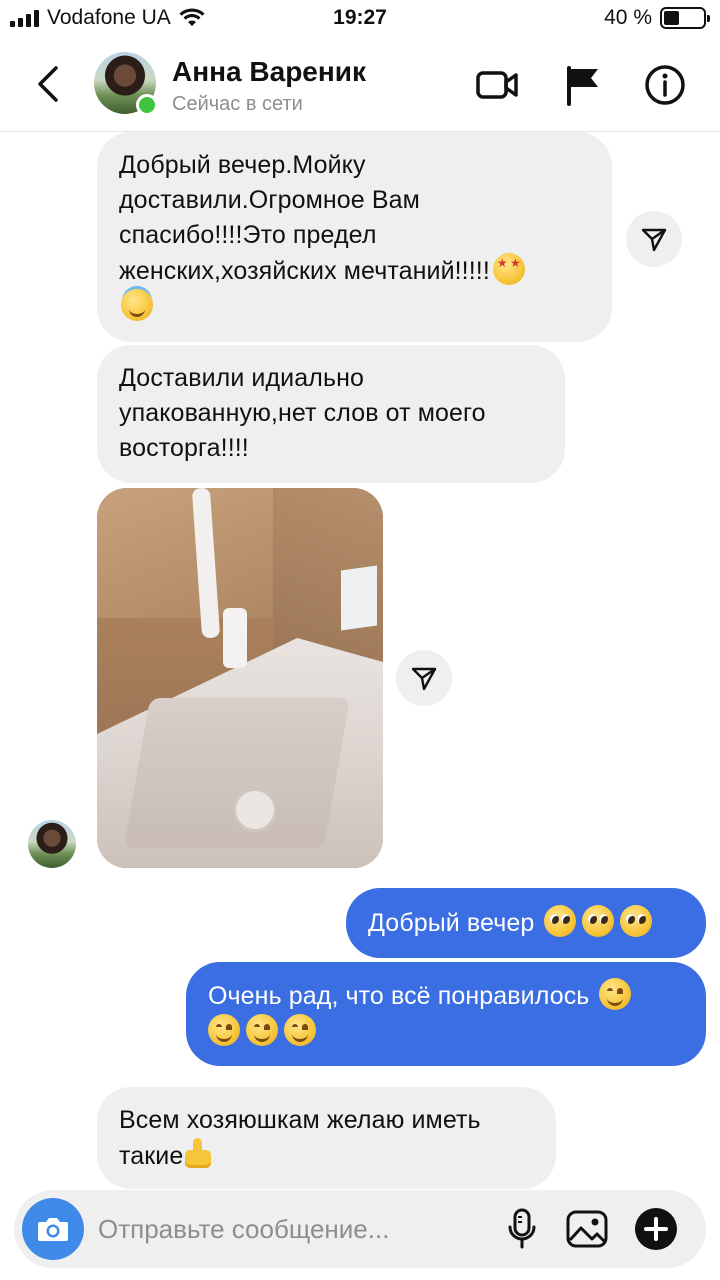  Describe the element at coordinates (241, 378) in the screenshot. I see `message-line: Доставили идиально` at that location.